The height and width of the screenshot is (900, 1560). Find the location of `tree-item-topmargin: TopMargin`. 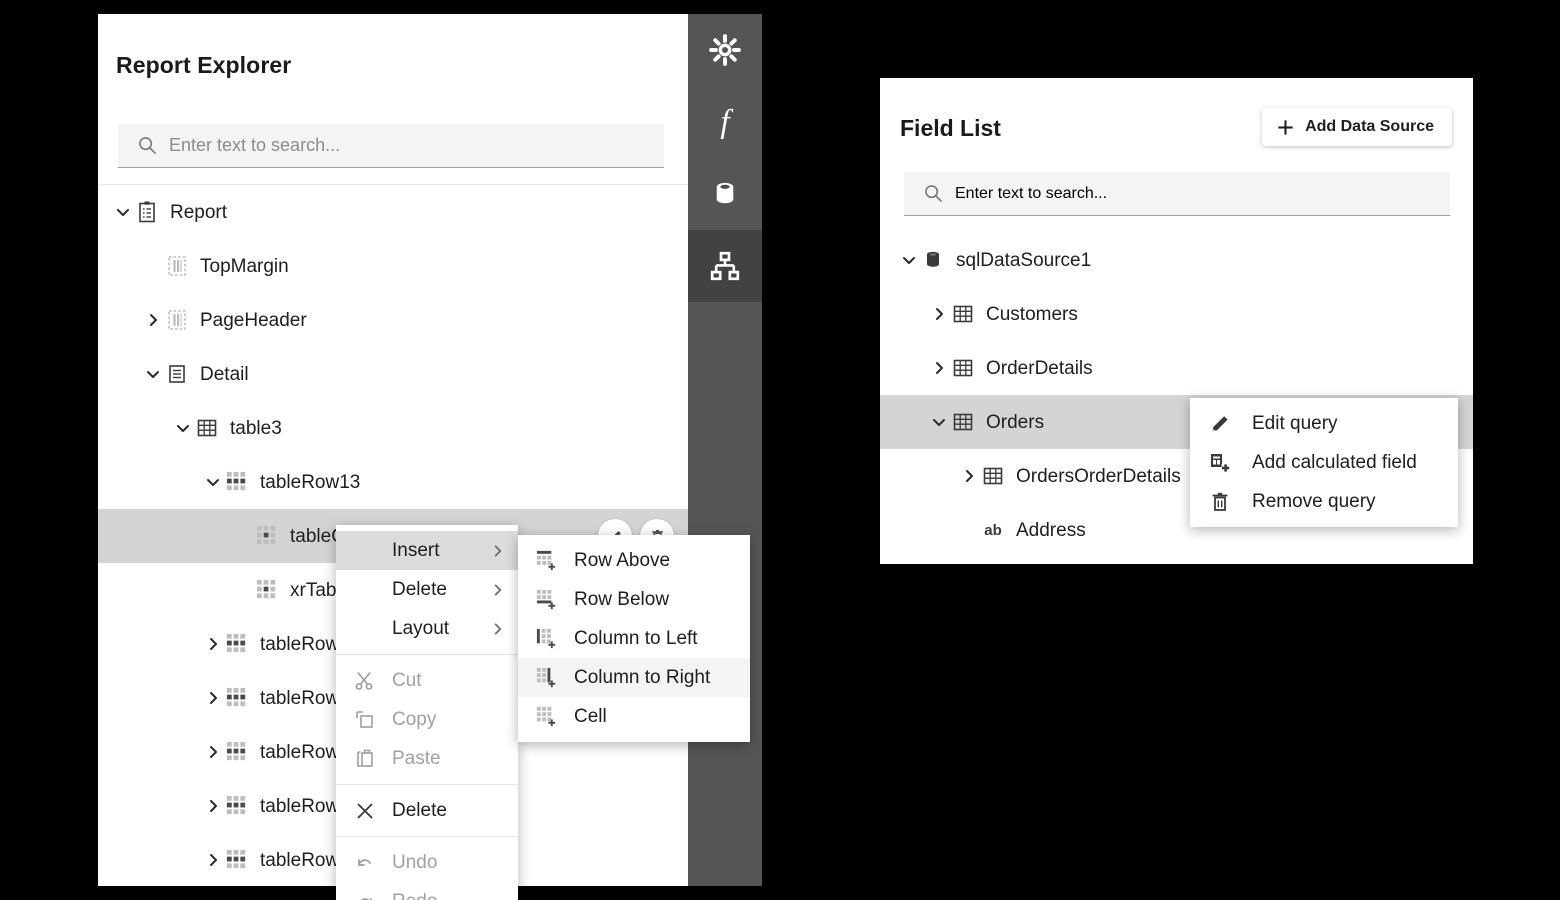

tree-item-topmargin: TopMargin is located at coordinates (393, 266).